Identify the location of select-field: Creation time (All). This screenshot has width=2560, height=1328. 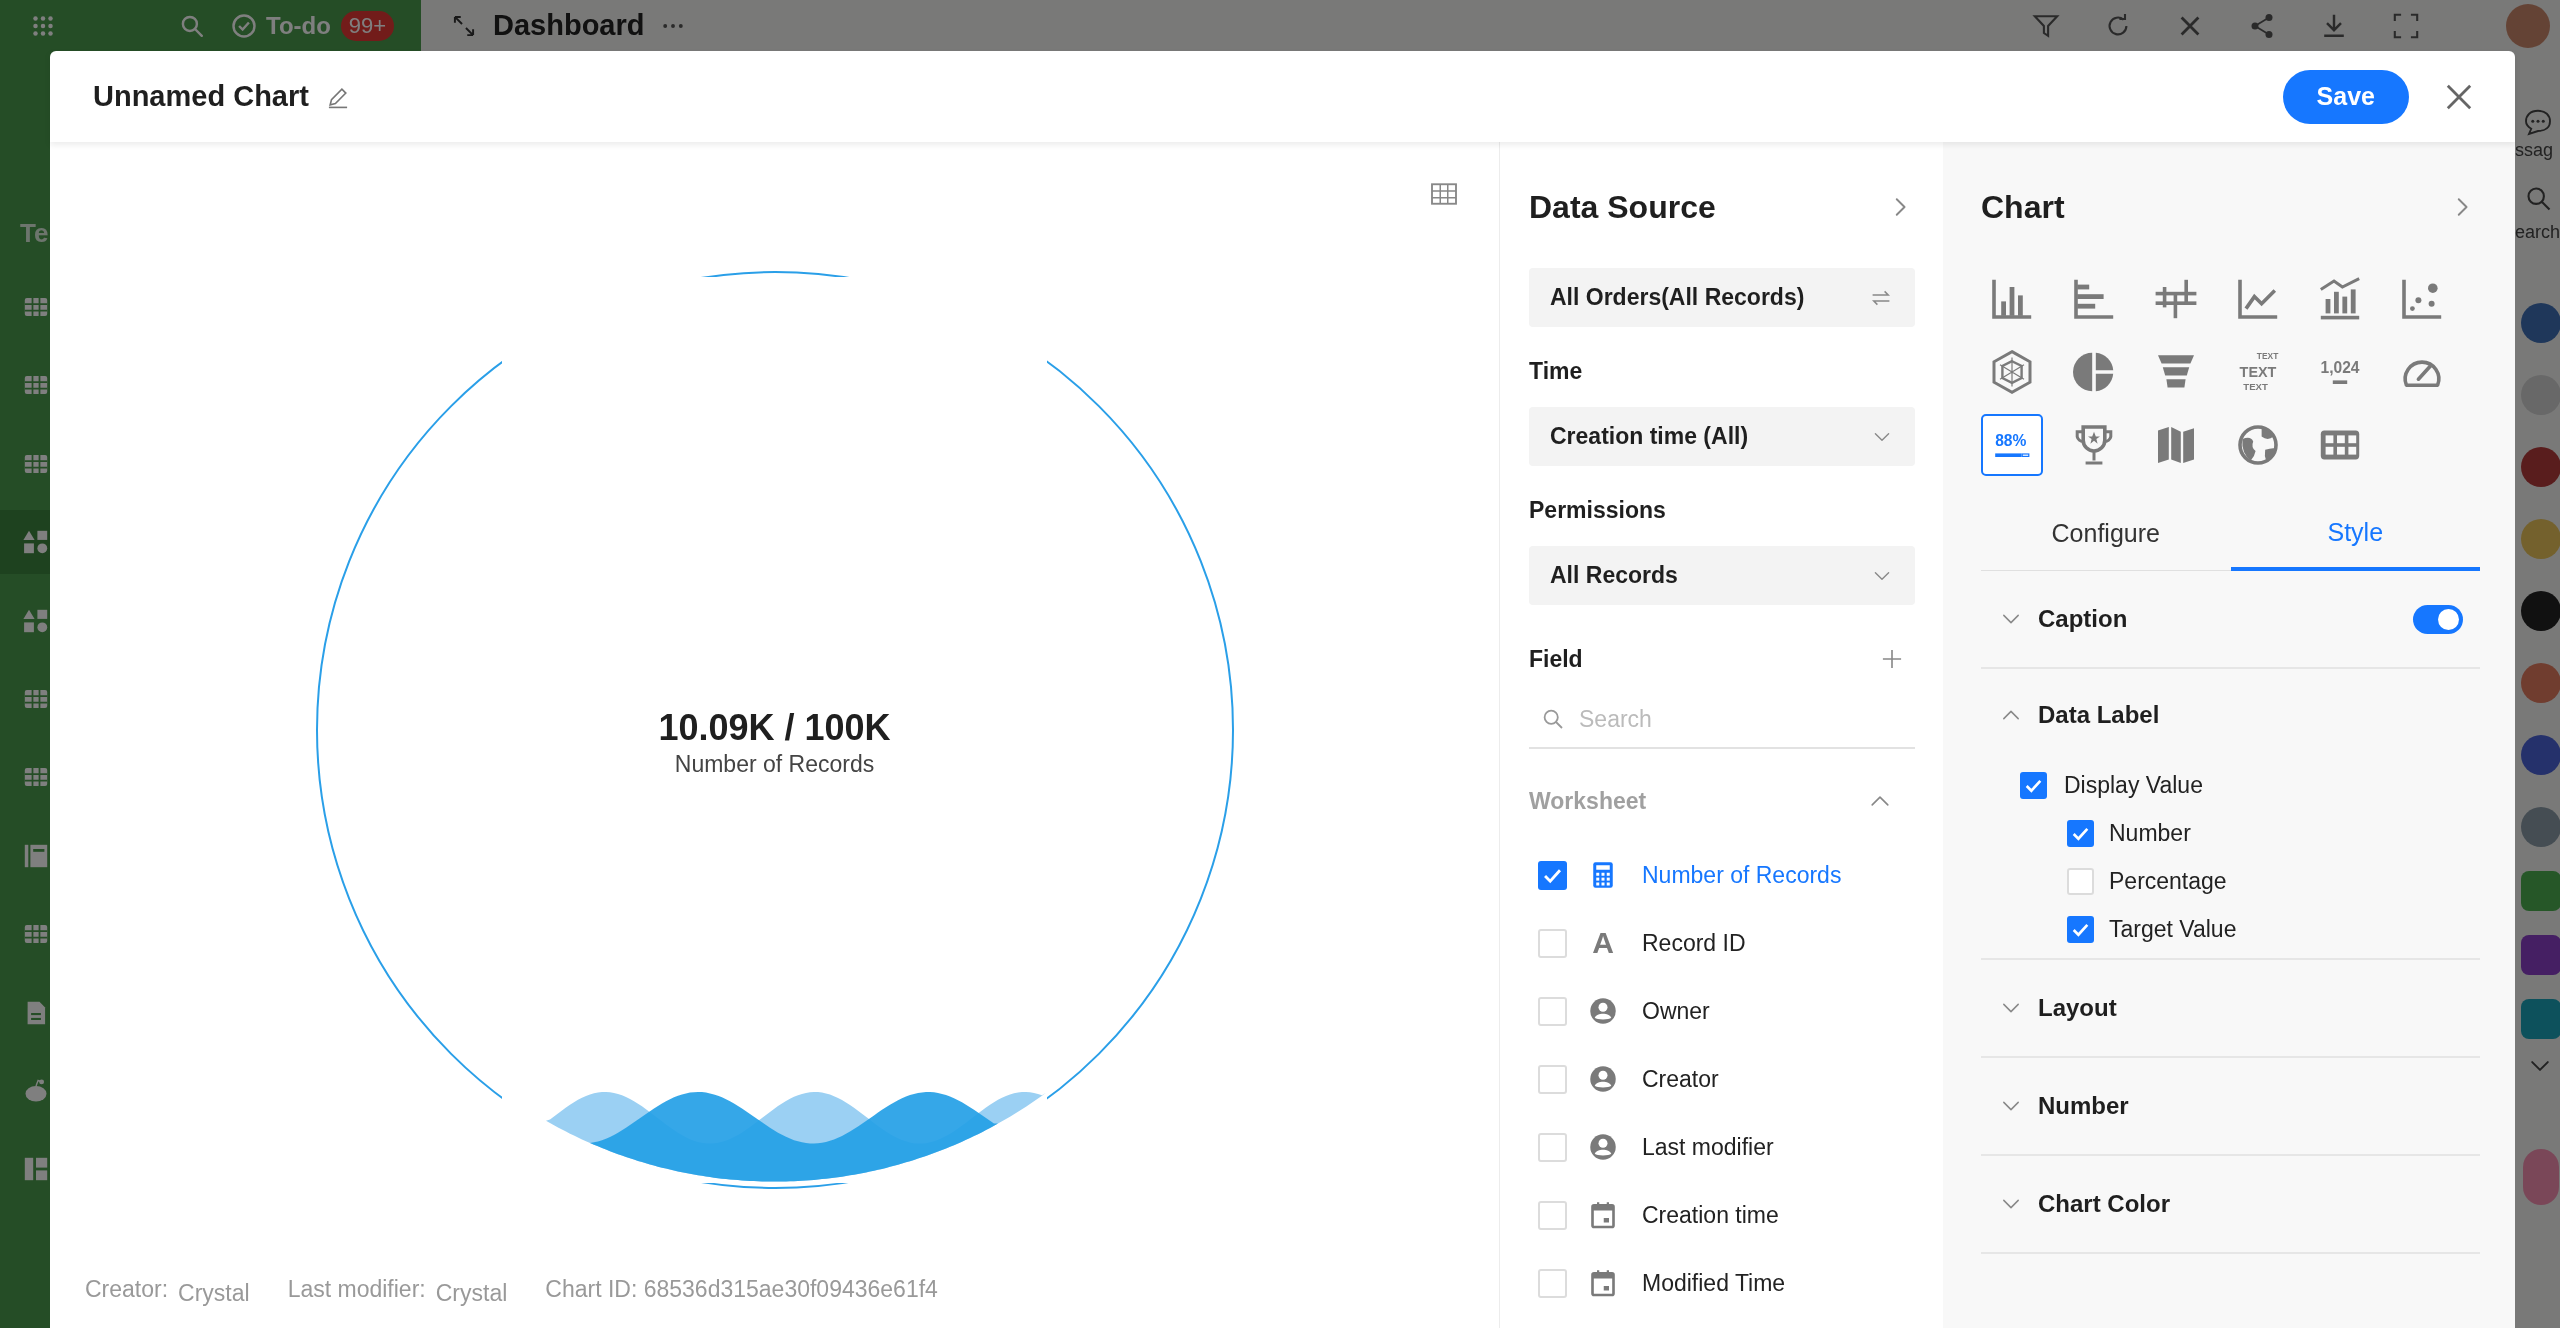
(1722, 436).